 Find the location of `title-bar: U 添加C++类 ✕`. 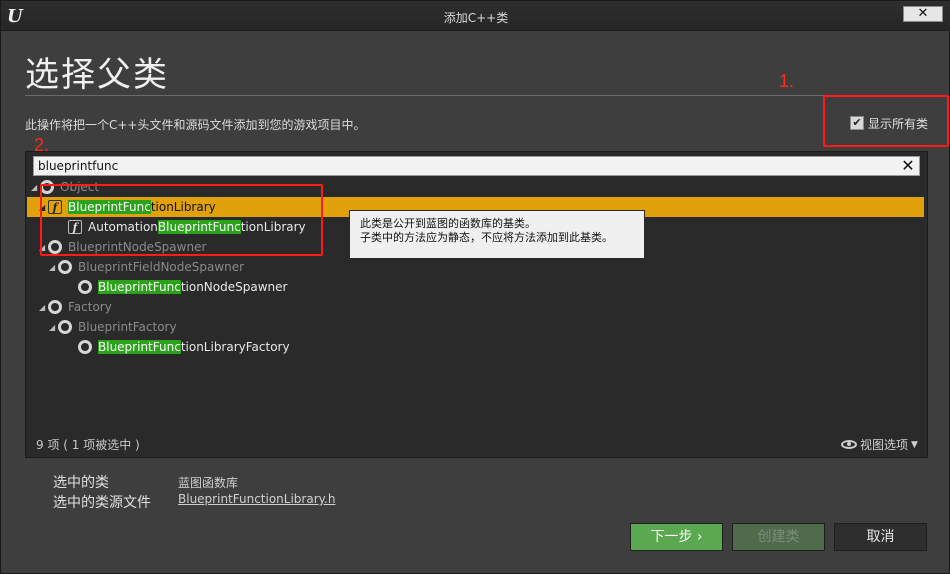

title-bar: U 添加C++类 ✕ is located at coordinates (475, 16).